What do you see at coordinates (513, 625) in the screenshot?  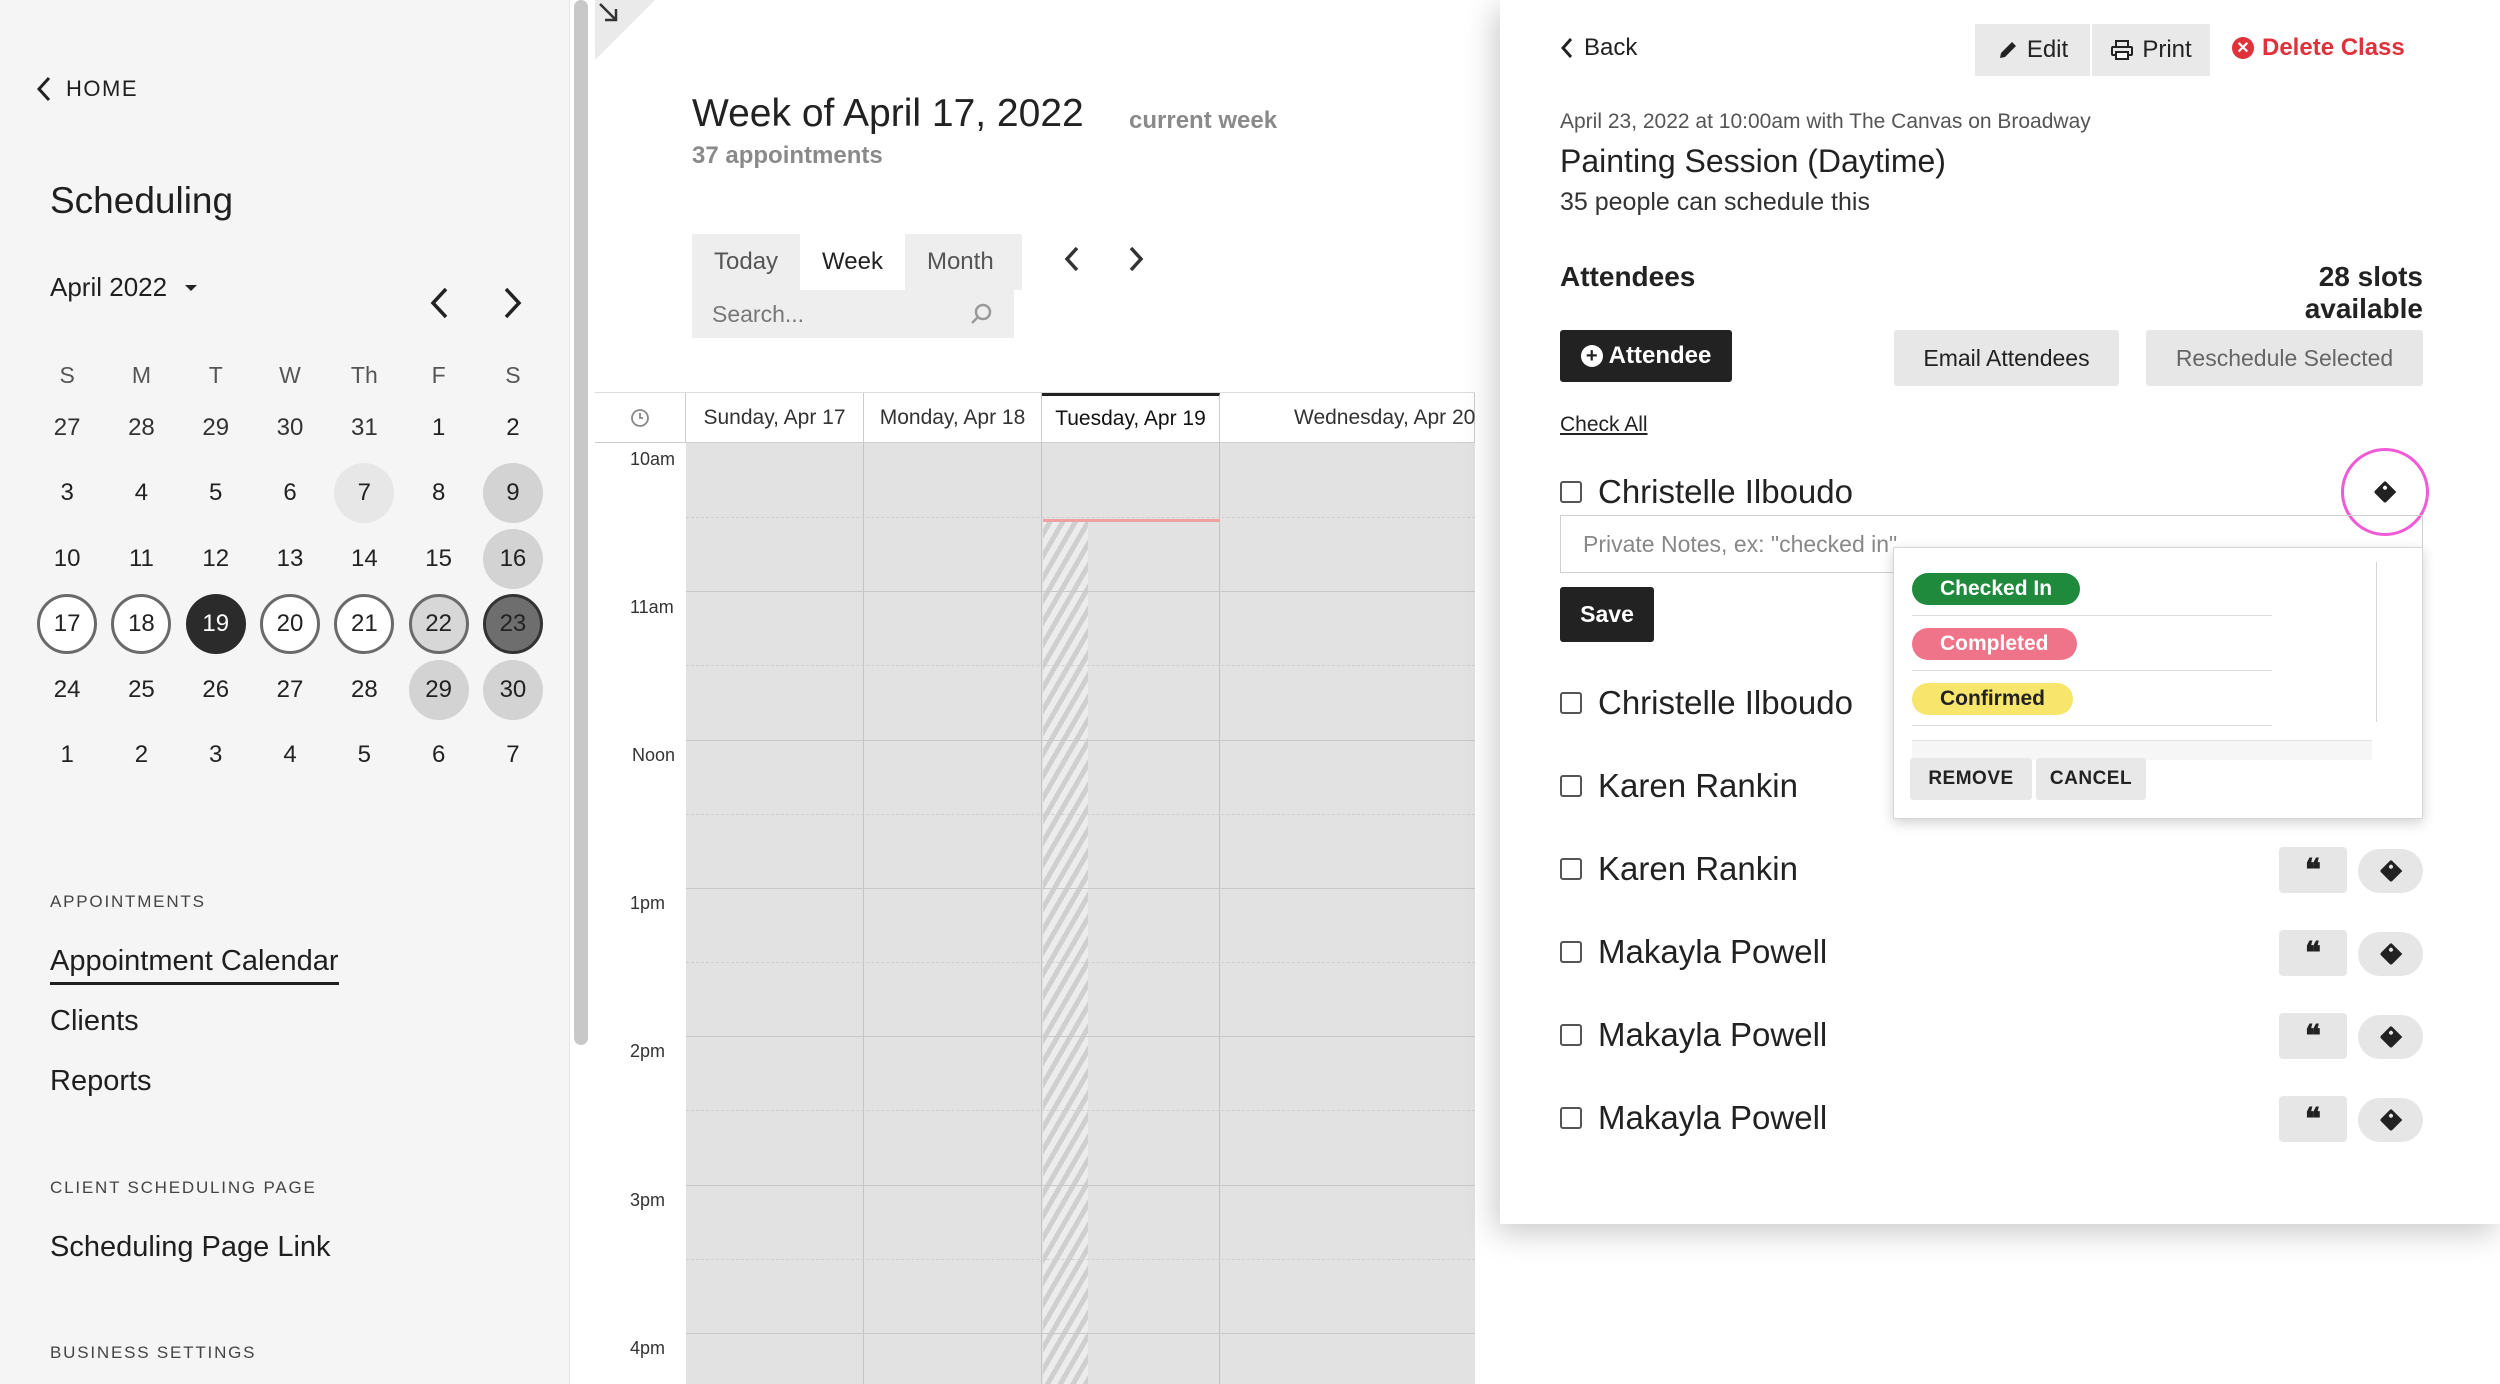 I see `calendar-day-selected: 23` at bounding box center [513, 625].